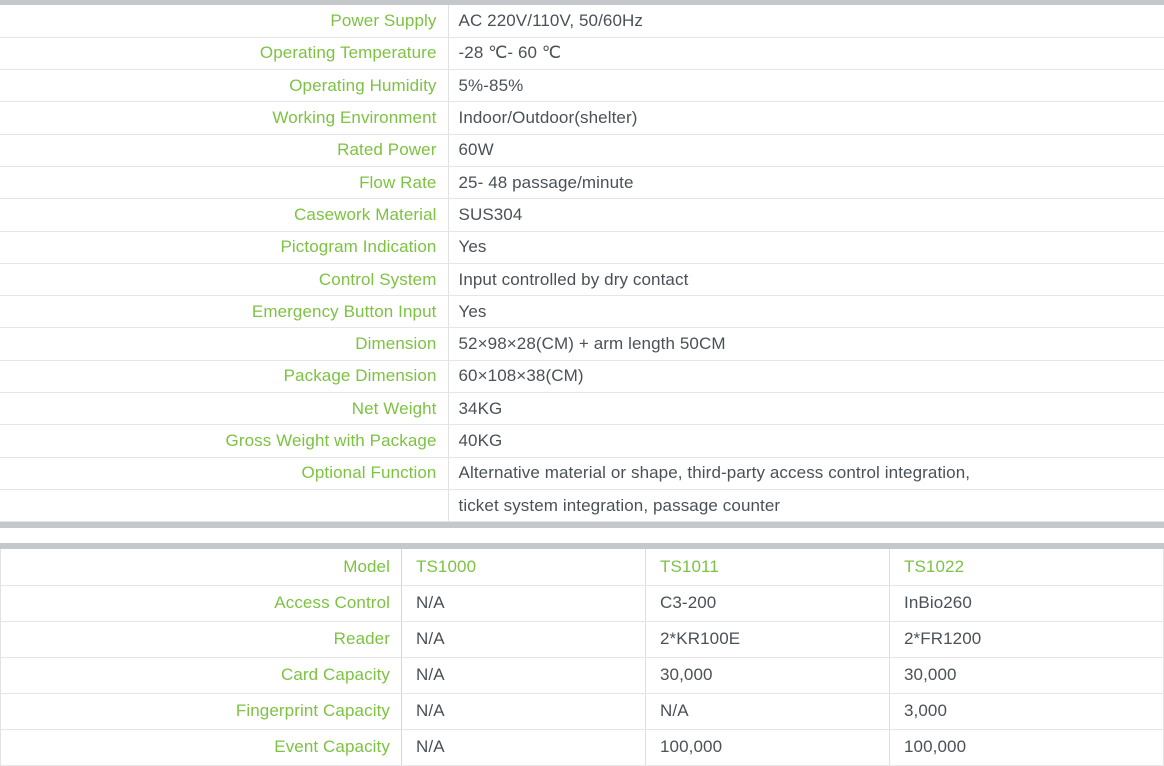 The height and width of the screenshot is (766, 1164). I want to click on model-header-label: Model, so click(201, 567).